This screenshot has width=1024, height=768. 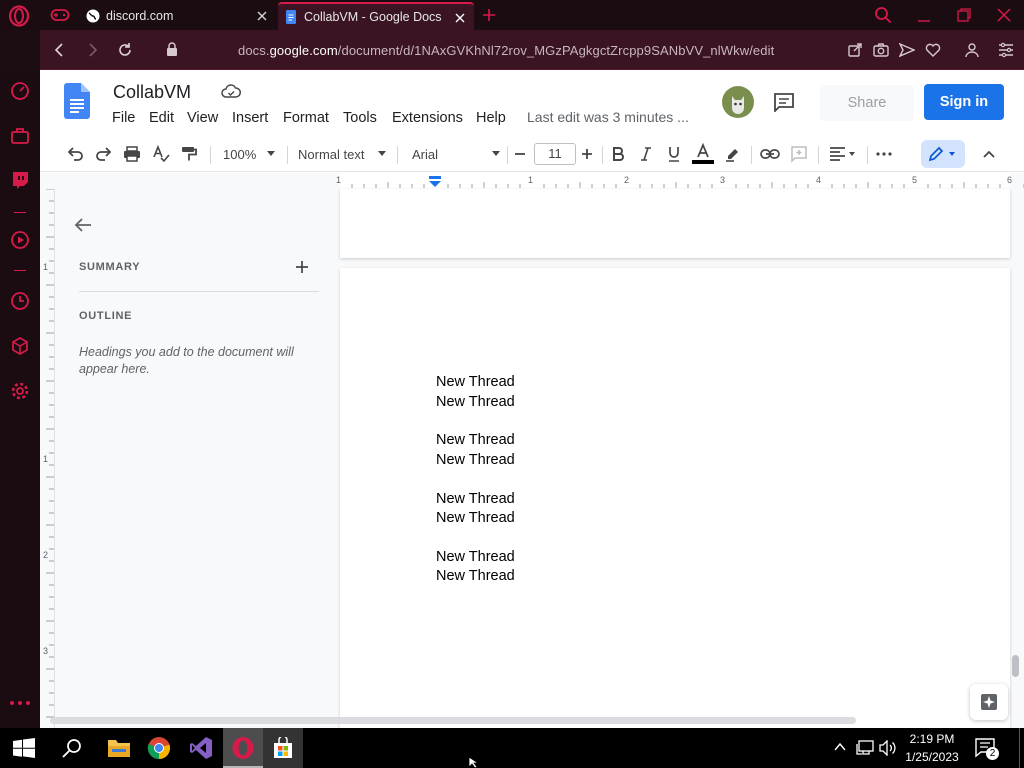 What do you see at coordinates (933, 50) in the screenshot?
I see `bookmark-heart-icon` at bounding box center [933, 50].